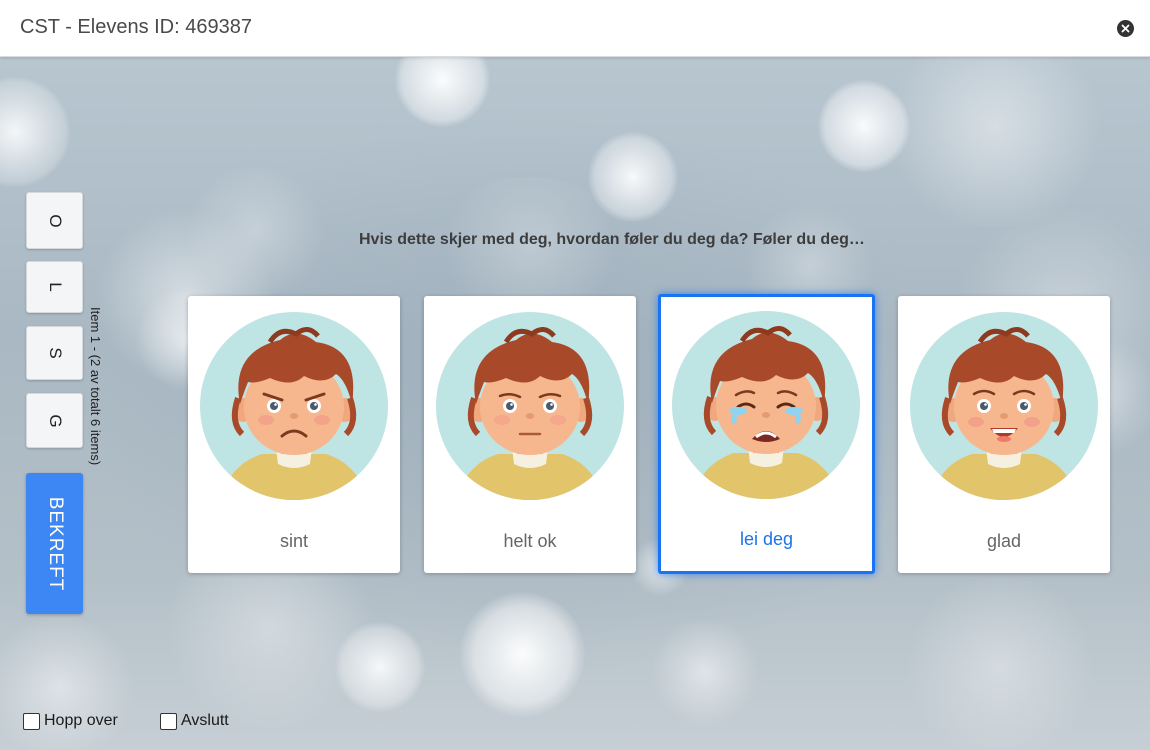 This screenshot has height=750, width=1150. What do you see at coordinates (136, 27) in the screenshot?
I see `window-title: CST - Elevens ID: 469387` at bounding box center [136, 27].